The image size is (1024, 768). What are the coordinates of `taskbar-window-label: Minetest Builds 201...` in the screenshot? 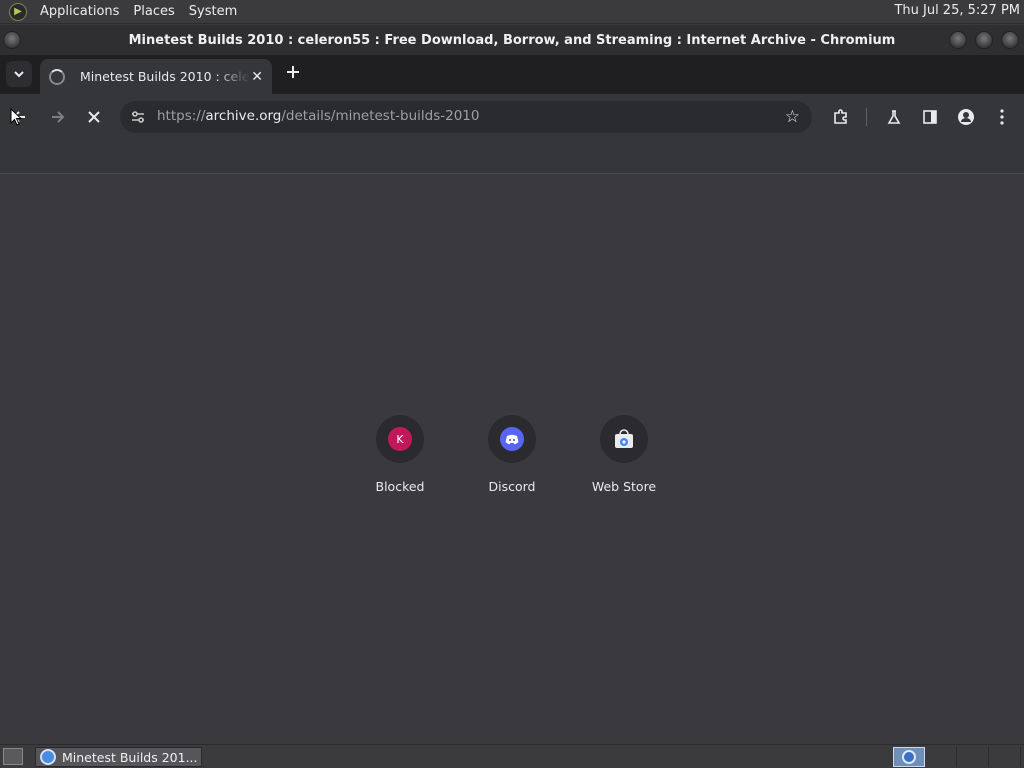 It's located at (130, 757).